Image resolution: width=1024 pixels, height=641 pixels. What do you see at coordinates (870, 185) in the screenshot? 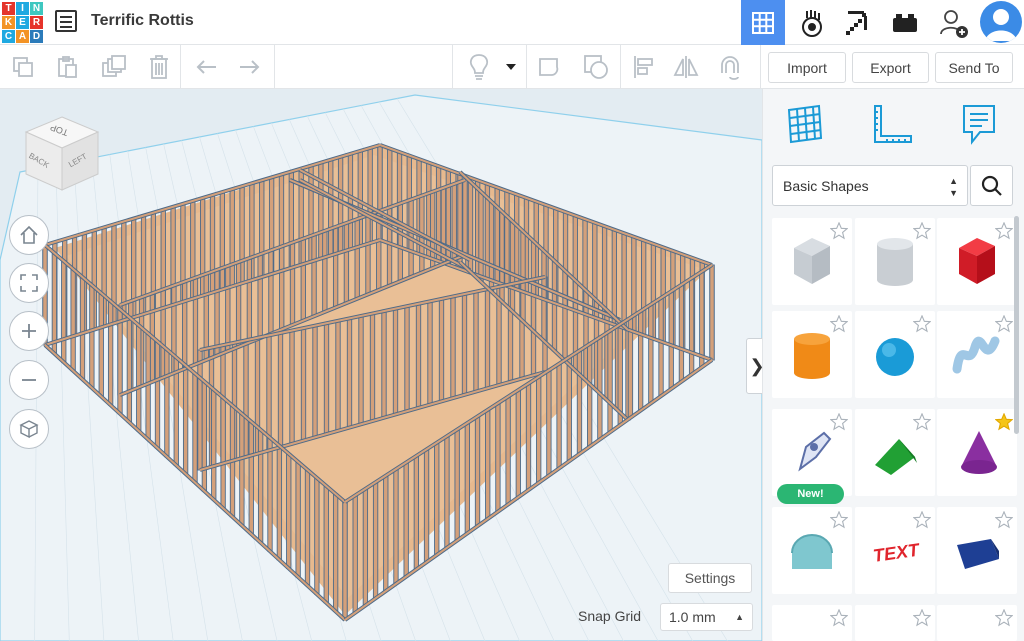
I see `shape-category-select: Basic Shapes ▲ ▼` at bounding box center [870, 185].